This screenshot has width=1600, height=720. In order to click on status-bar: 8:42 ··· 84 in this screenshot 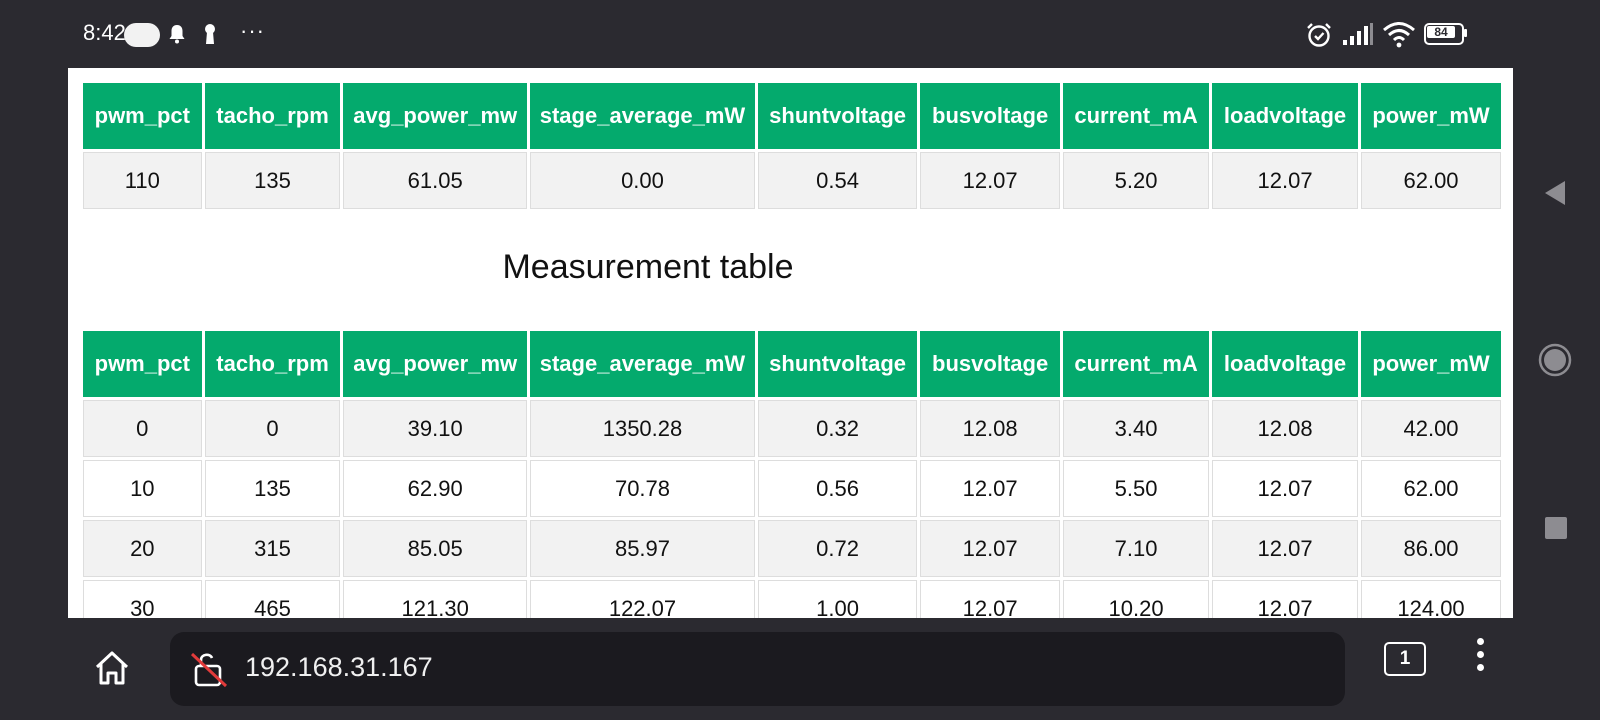, I will do `click(800, 34)`.